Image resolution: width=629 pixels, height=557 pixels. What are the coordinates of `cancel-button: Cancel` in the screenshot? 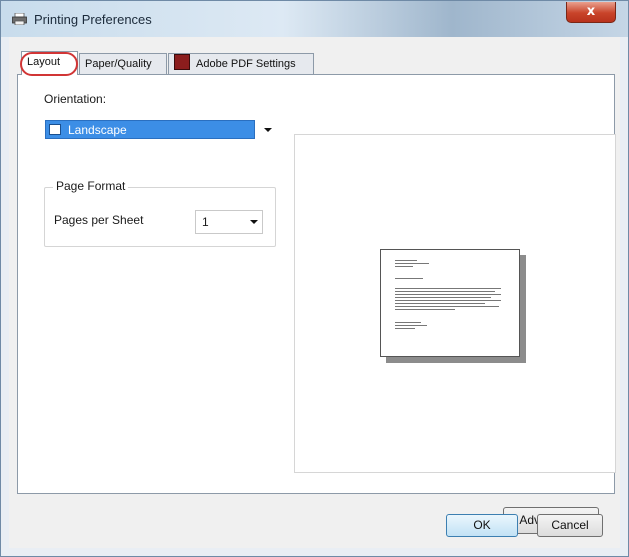 It's located at (570, 525).